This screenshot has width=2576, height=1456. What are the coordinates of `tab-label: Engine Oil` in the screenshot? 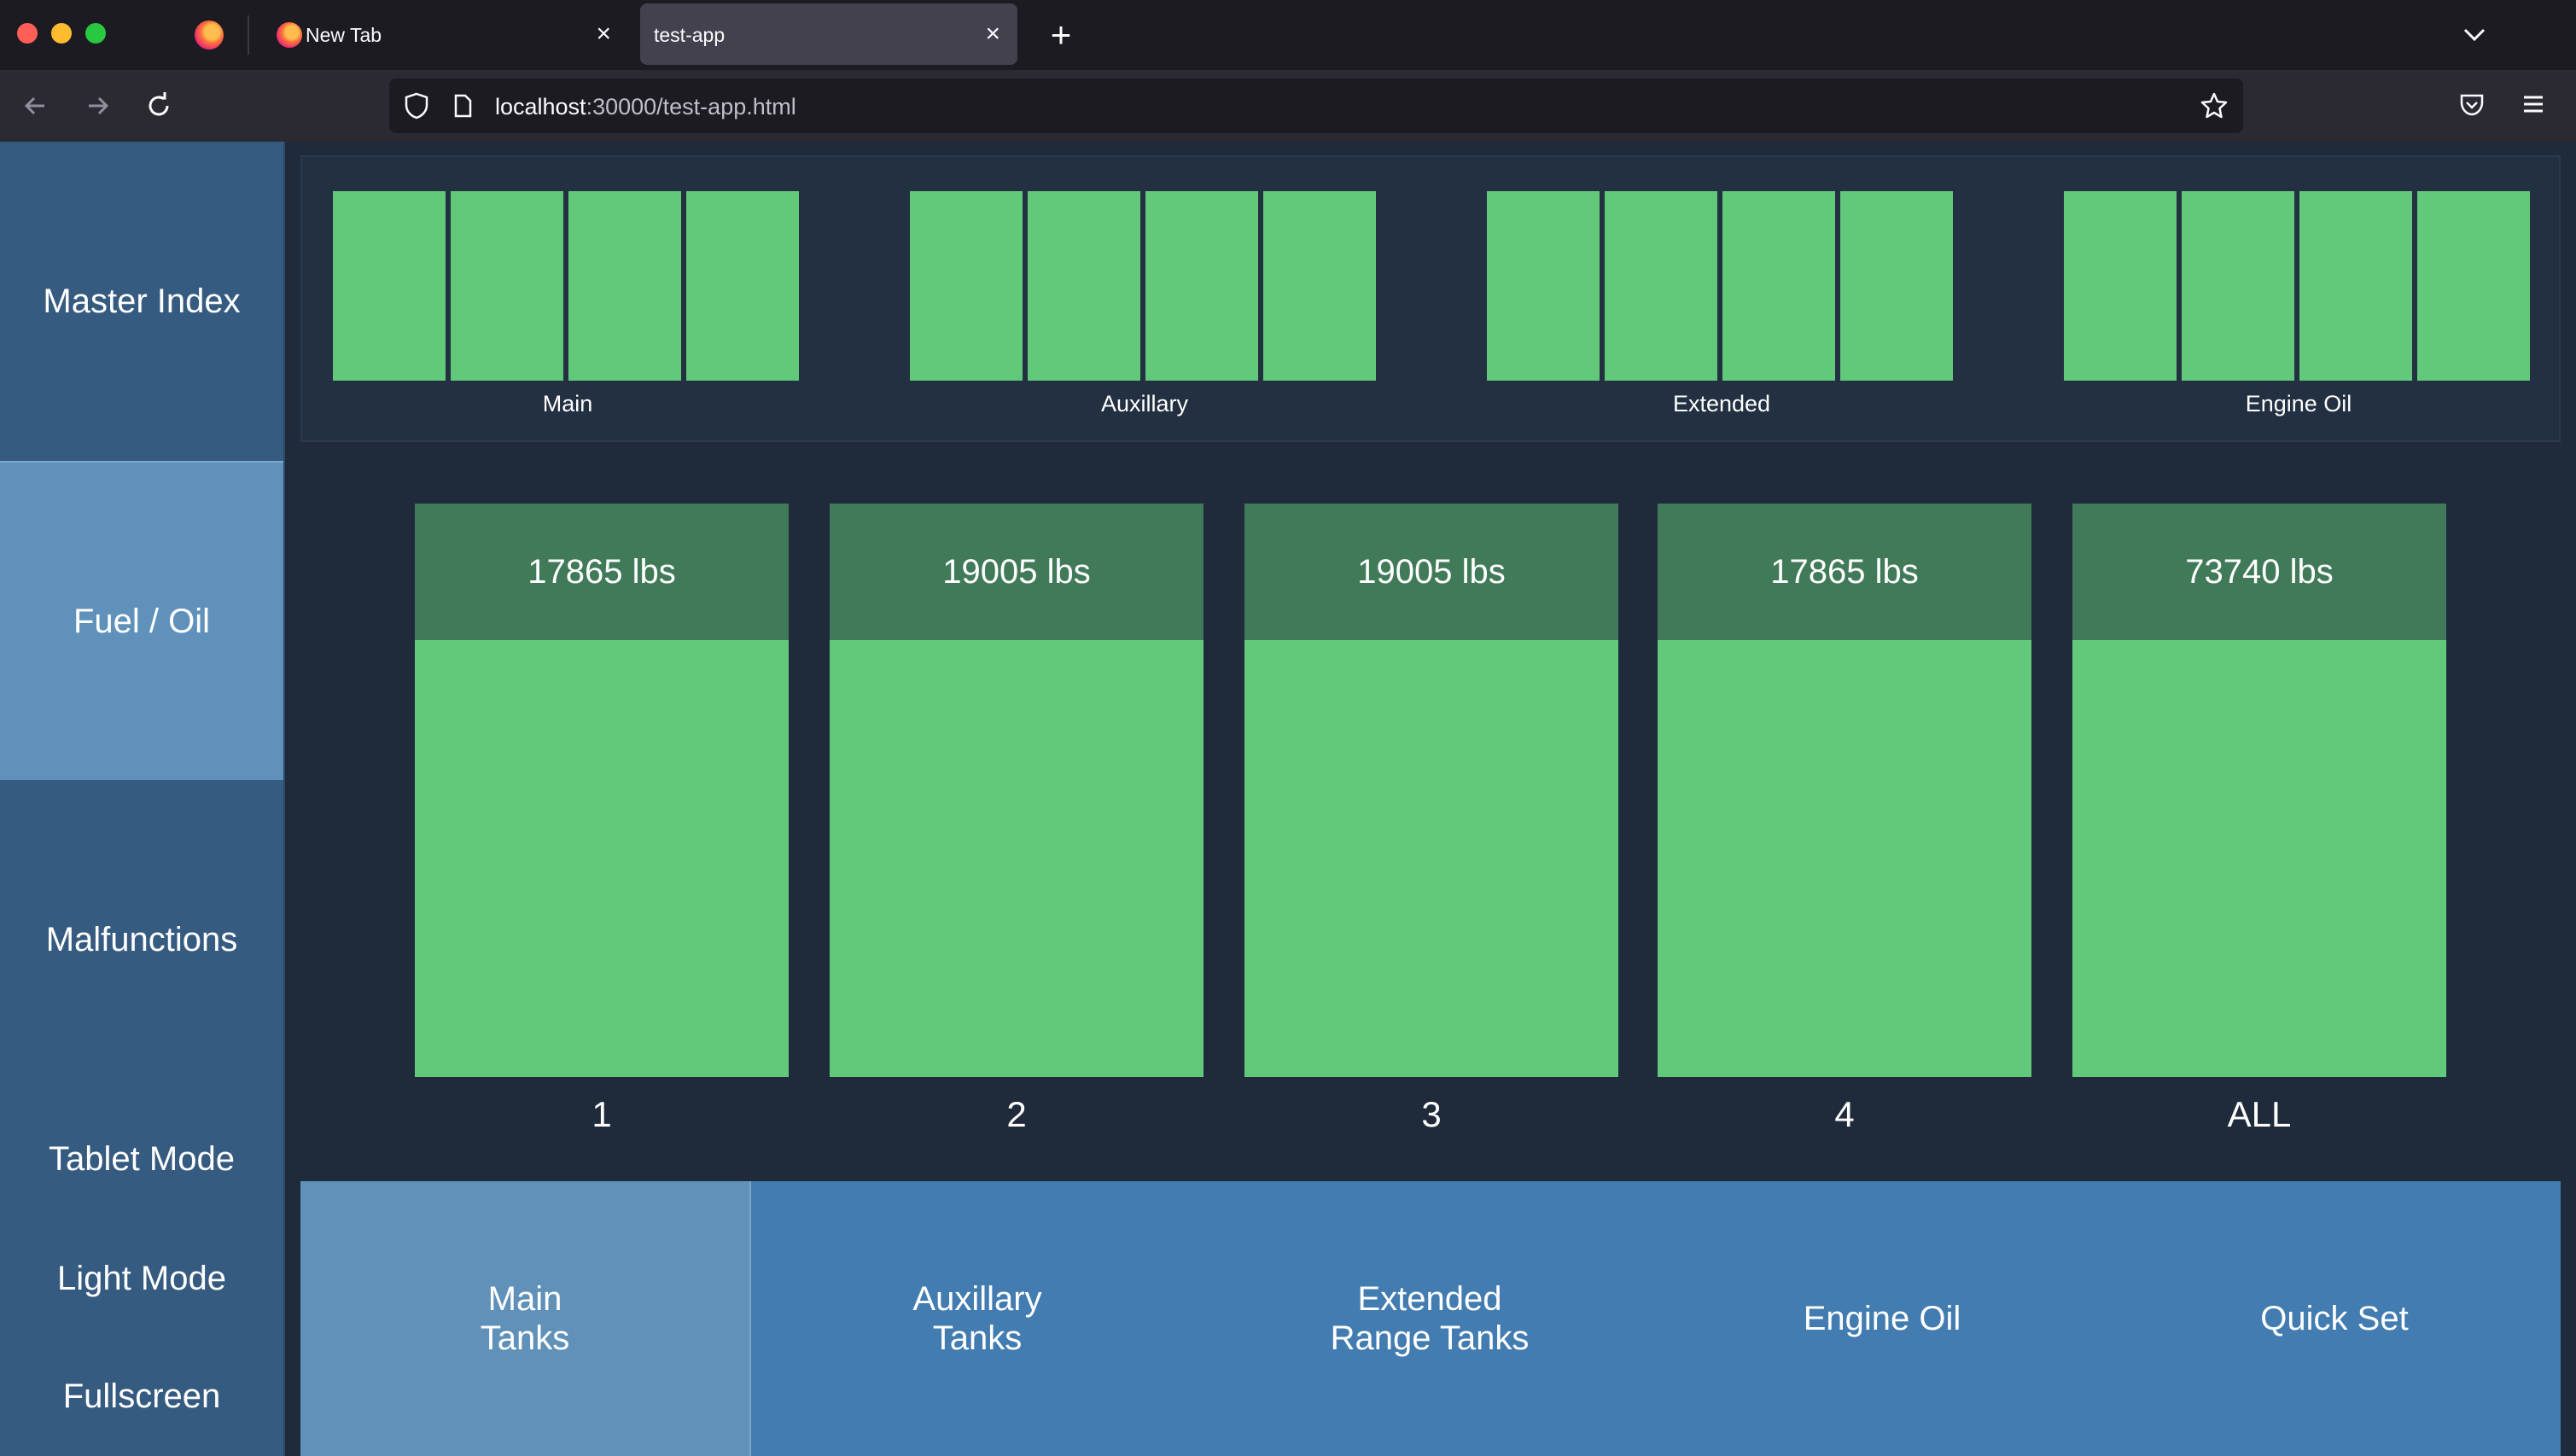 It's located at (1882, 1318).